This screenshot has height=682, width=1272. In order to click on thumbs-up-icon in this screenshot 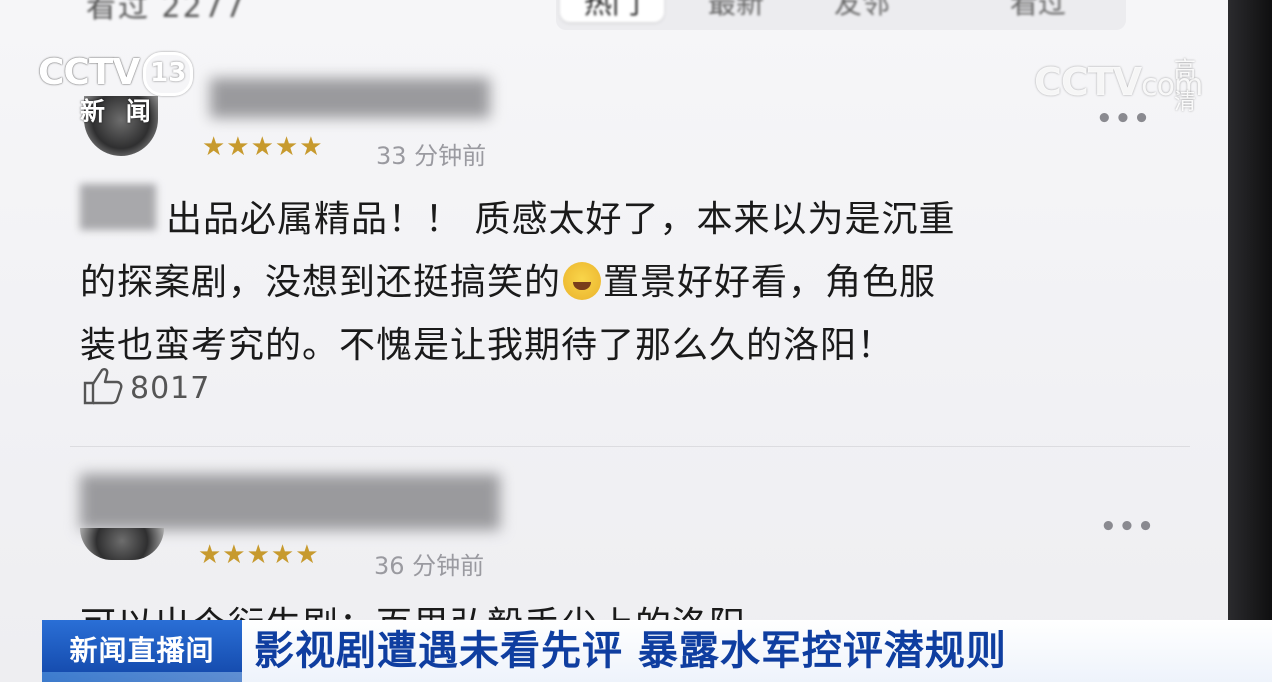, I will do `click(104, 388)`.